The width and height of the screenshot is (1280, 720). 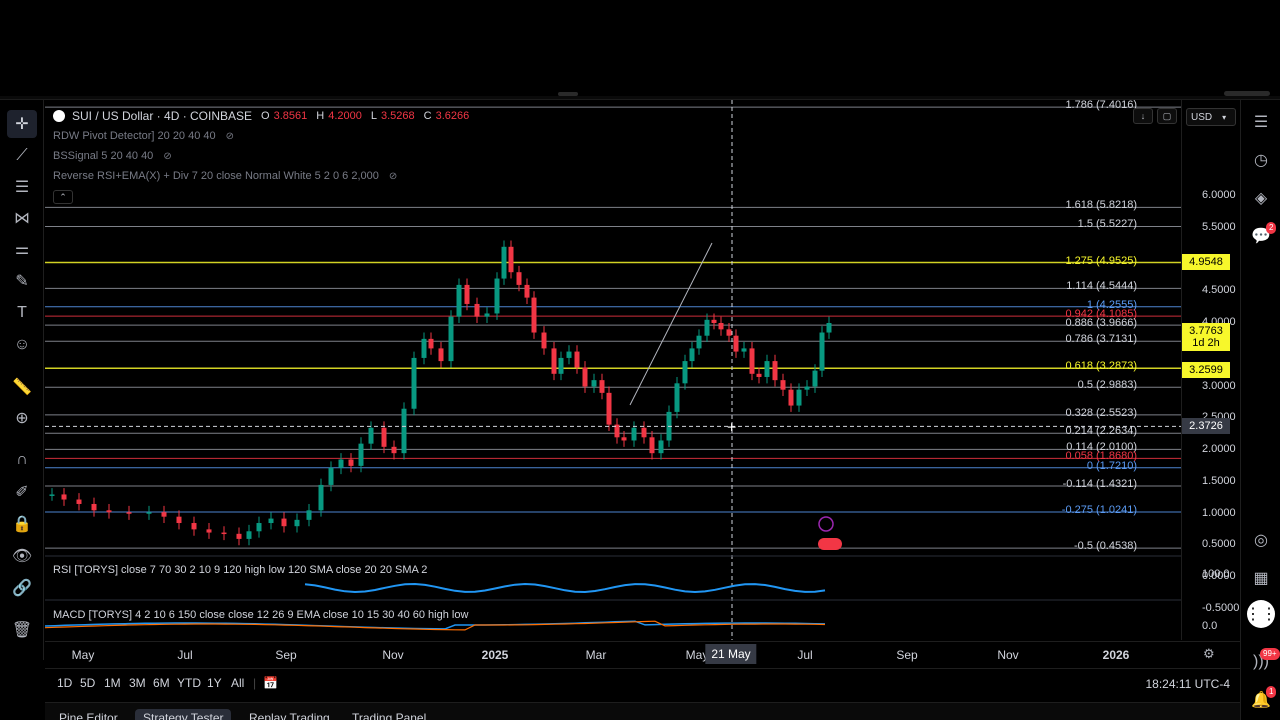 I want to click on symbol-title: SUI / US Dollar · 4D · COINBASE, so click(x=162, y=116).